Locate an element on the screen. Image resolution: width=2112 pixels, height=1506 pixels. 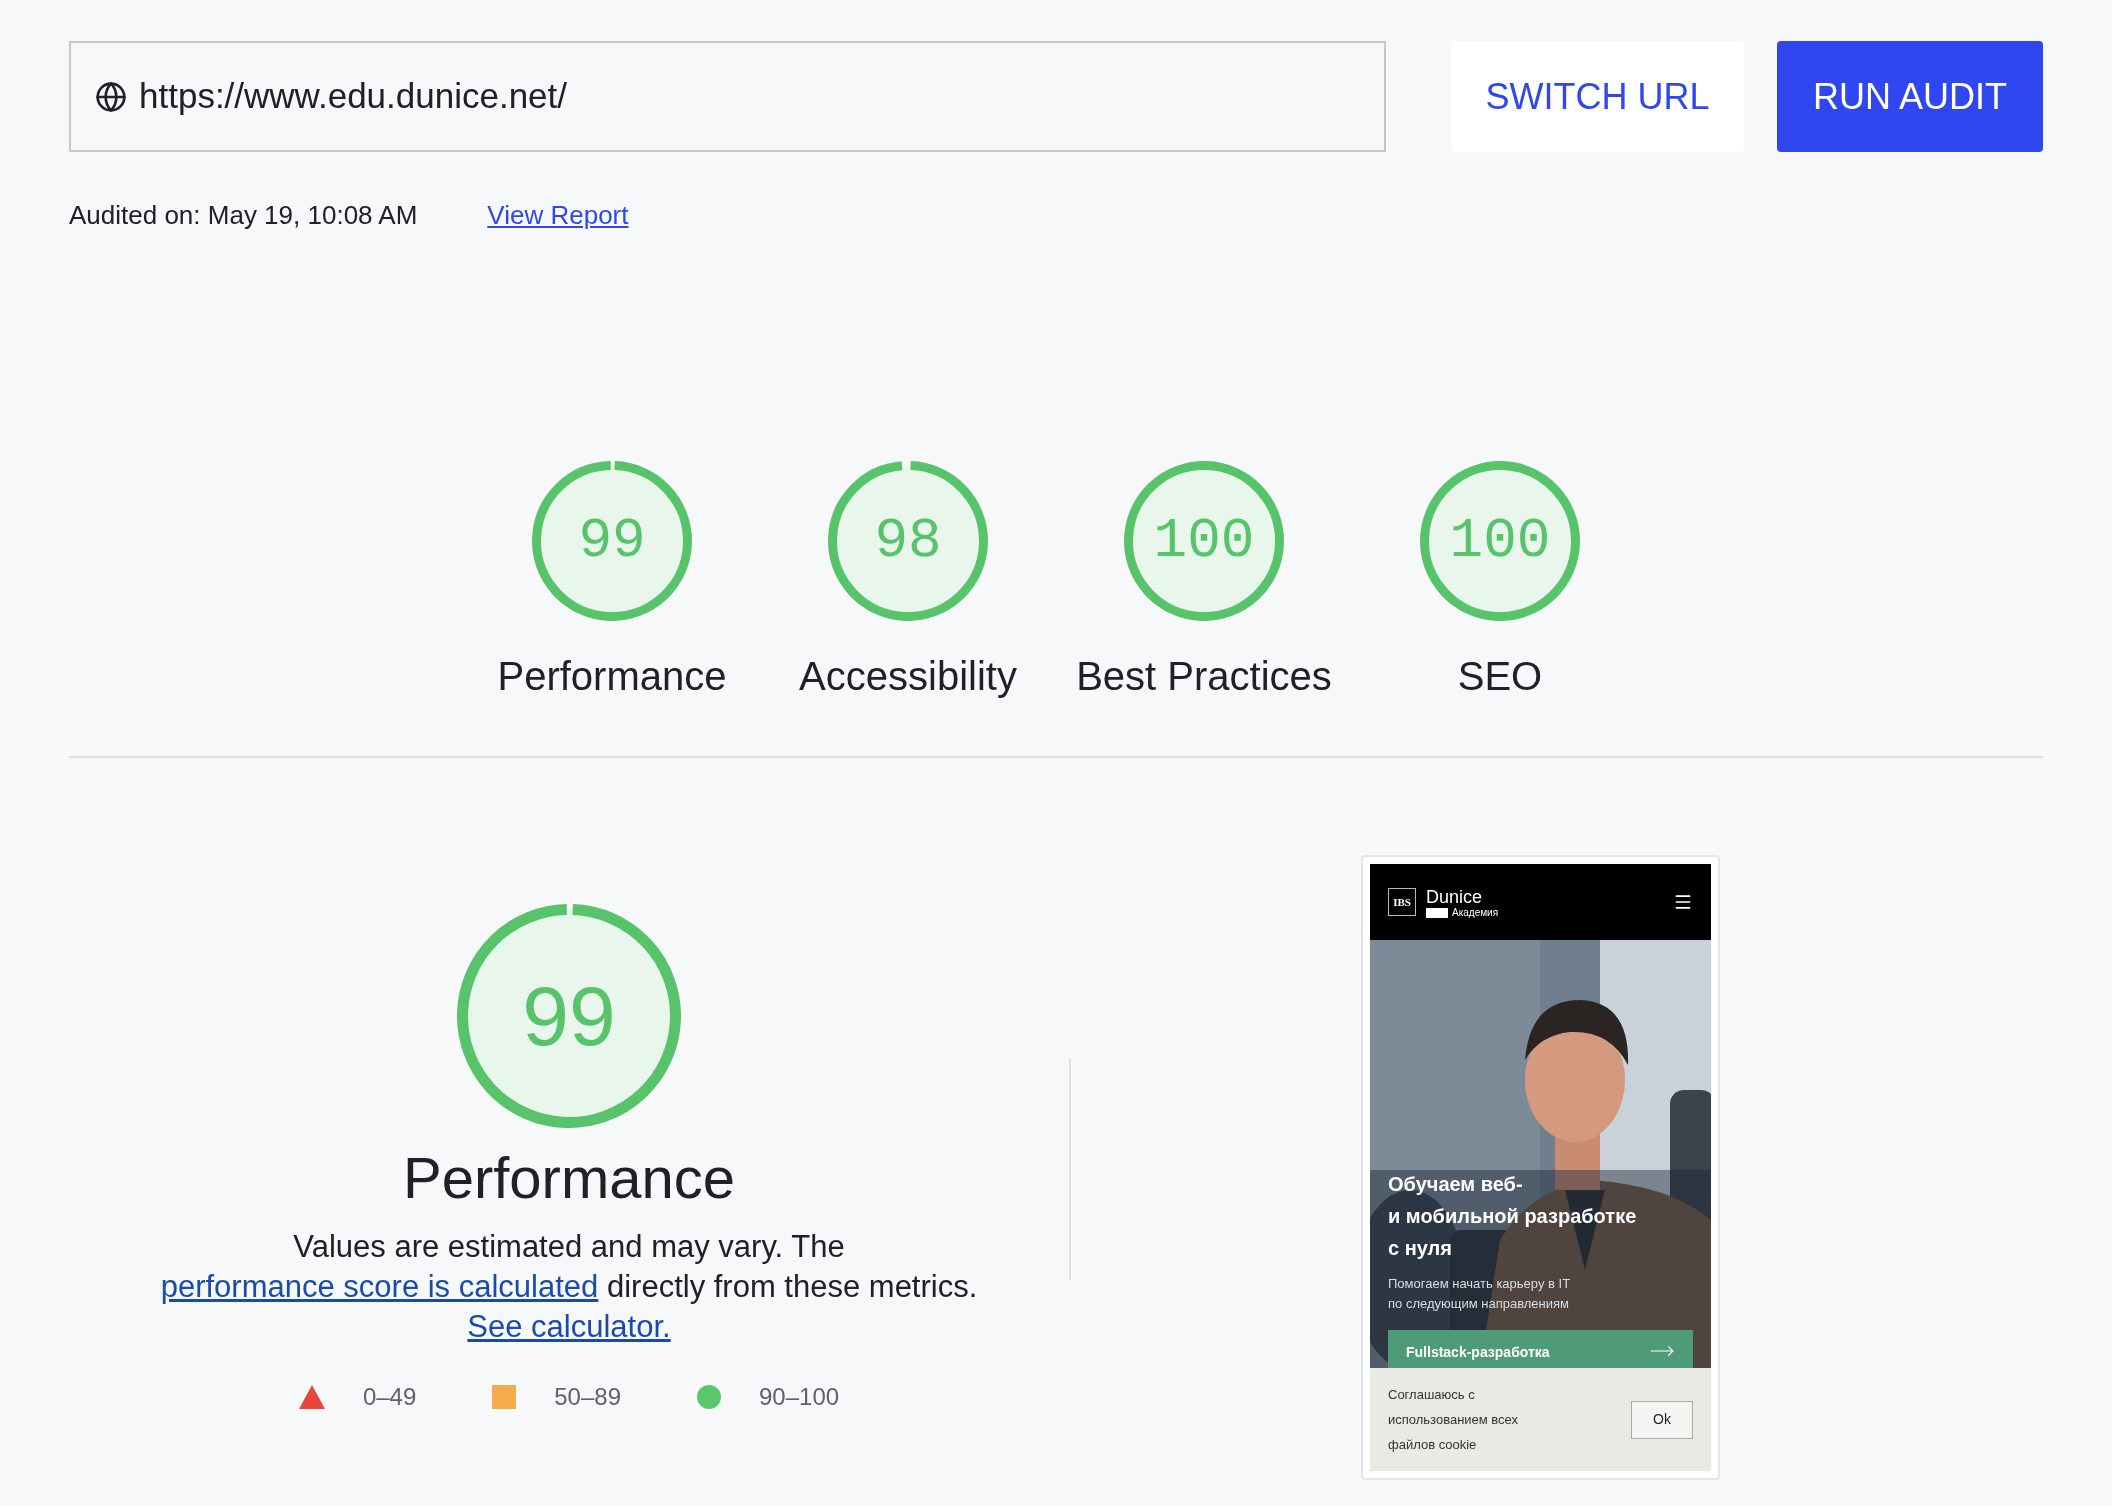
cookie-text: Соглашаюсь с использованием всех файлов cookie is located at coordinates (1454, 1420).